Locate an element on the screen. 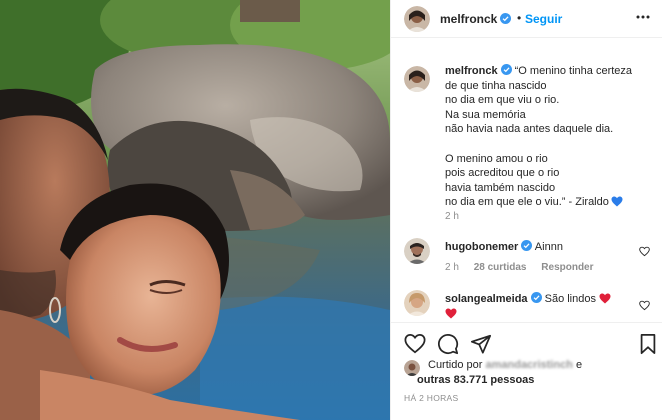  reply-button: Responder is located at coordinates (567, 267).